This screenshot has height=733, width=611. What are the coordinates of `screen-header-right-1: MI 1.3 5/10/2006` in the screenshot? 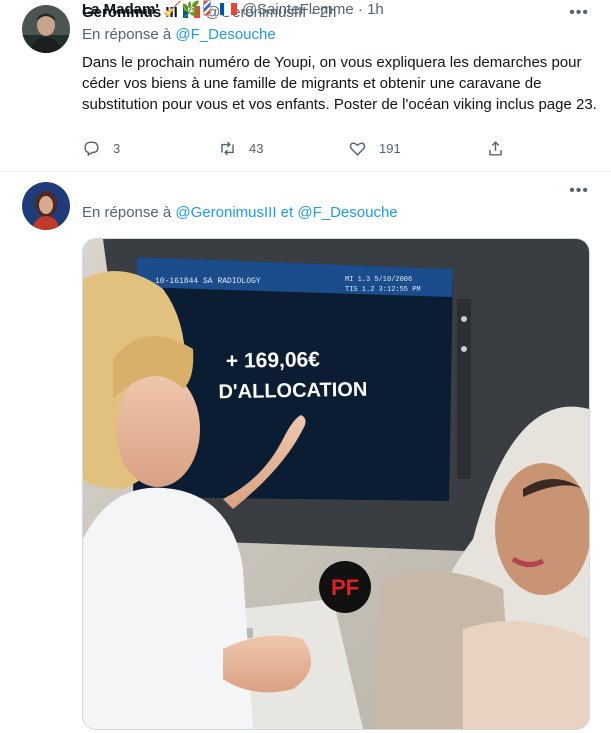 It's located at (378, 280).